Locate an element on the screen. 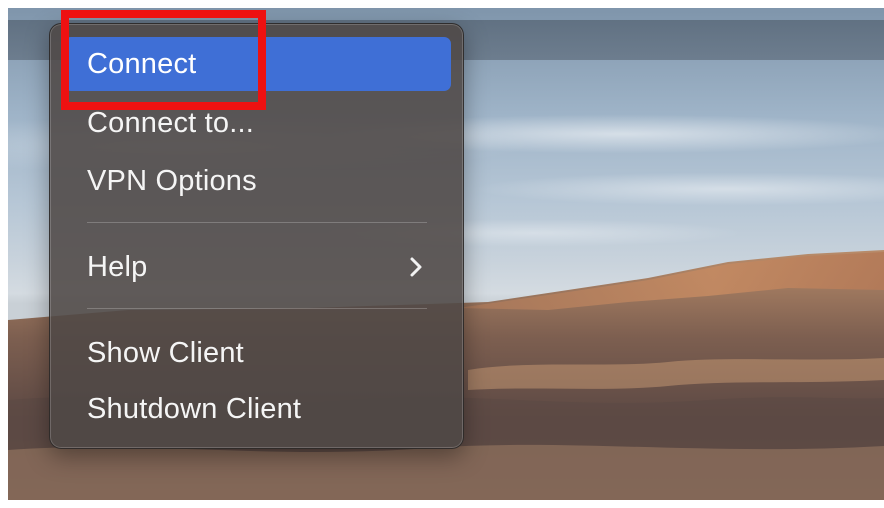 Image resolution: width=884 pixels, height=508 pixels. chevron-right-icon is located at coordinates (416, 267).